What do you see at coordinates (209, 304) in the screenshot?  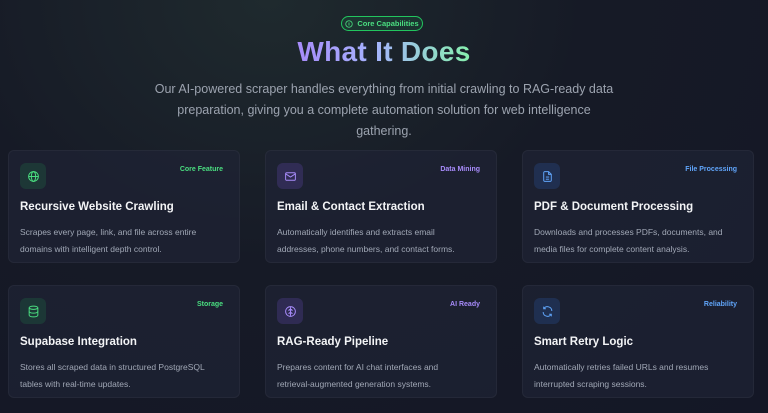 I see `card-tag: Storage` at bounding box center [209, 304].